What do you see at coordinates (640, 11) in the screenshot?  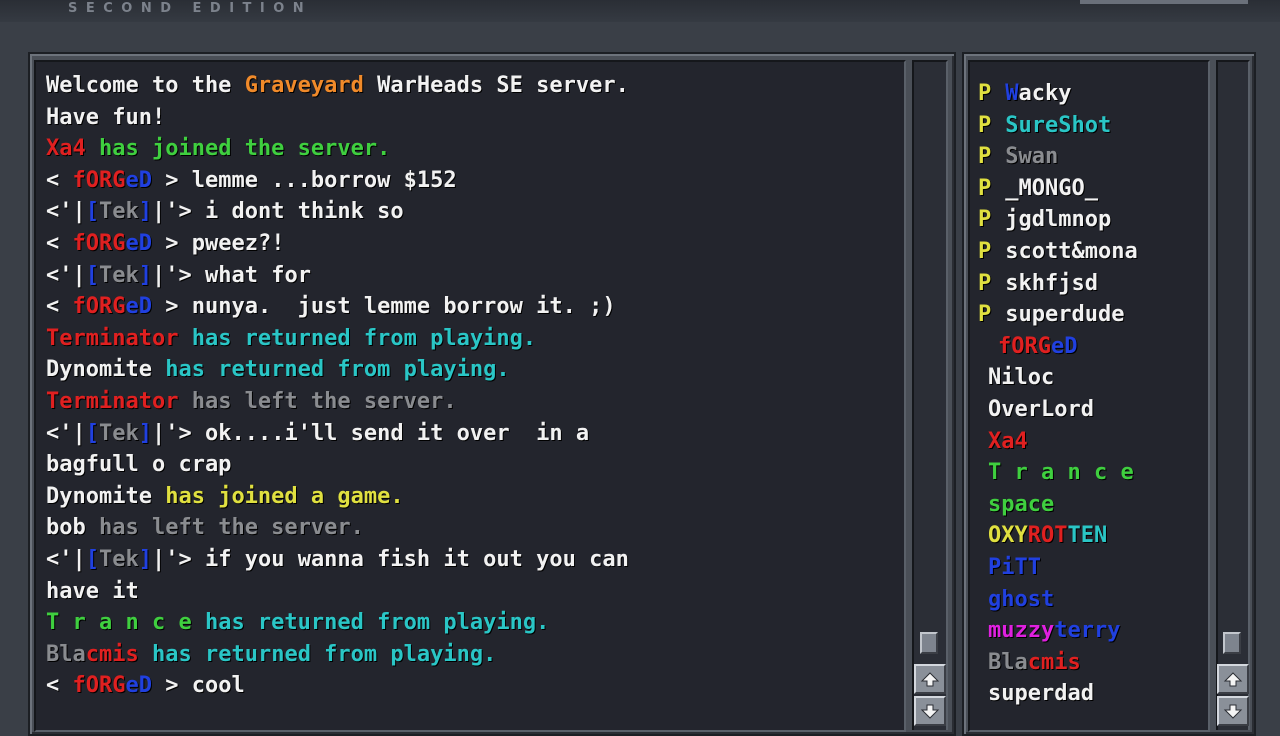 I see `title-bar: SECOND EDITION` at bounding box center [640, 11].